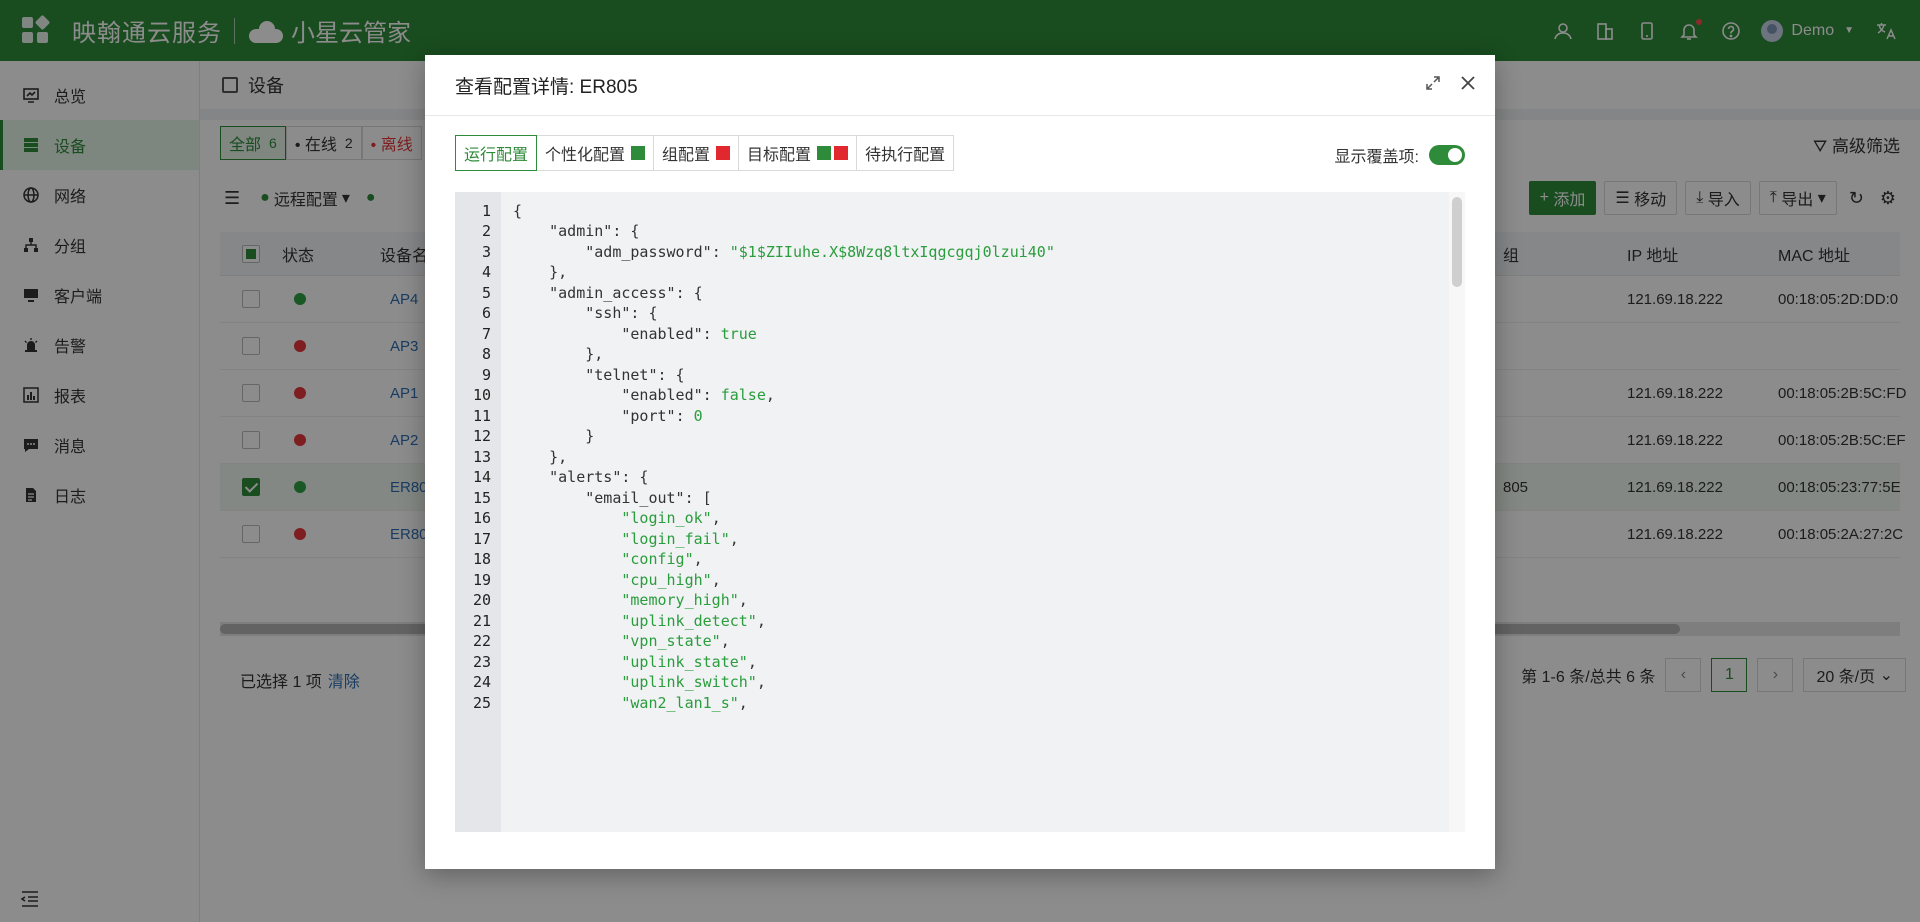 This screenshot has height=922, width=1920. Describe the element at coordinates (481, 600) in the screenshot. I see `line-number: 20` at that location.